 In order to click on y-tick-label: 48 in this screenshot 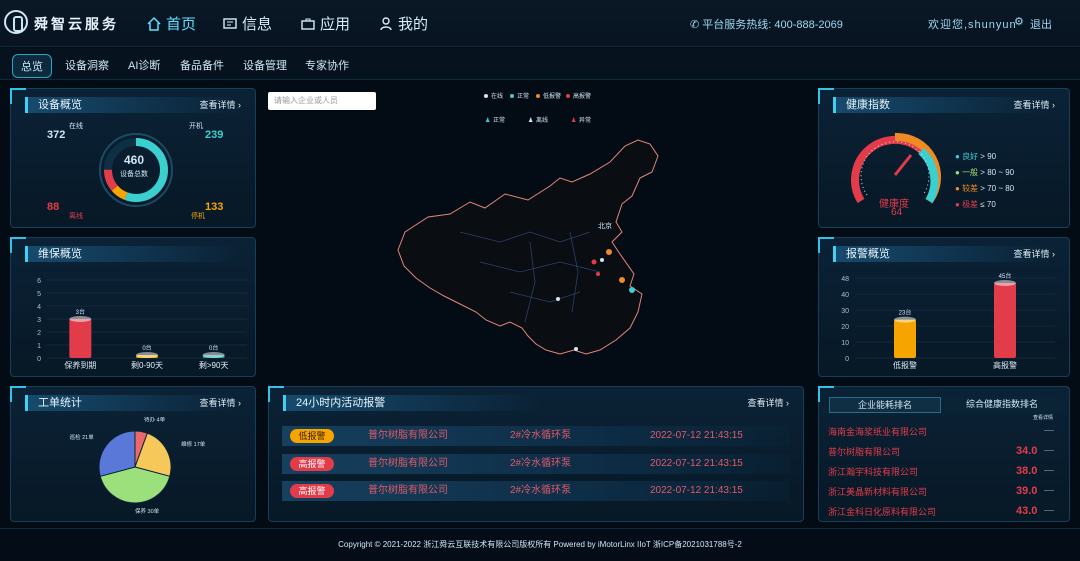, I will do `click(845, 279)`.